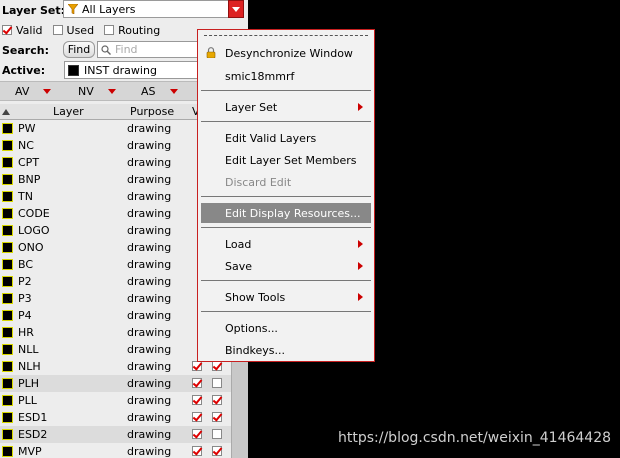 This screenshot has width=620, height=458. I want to click on layer-name: P2, so click(25, 281).